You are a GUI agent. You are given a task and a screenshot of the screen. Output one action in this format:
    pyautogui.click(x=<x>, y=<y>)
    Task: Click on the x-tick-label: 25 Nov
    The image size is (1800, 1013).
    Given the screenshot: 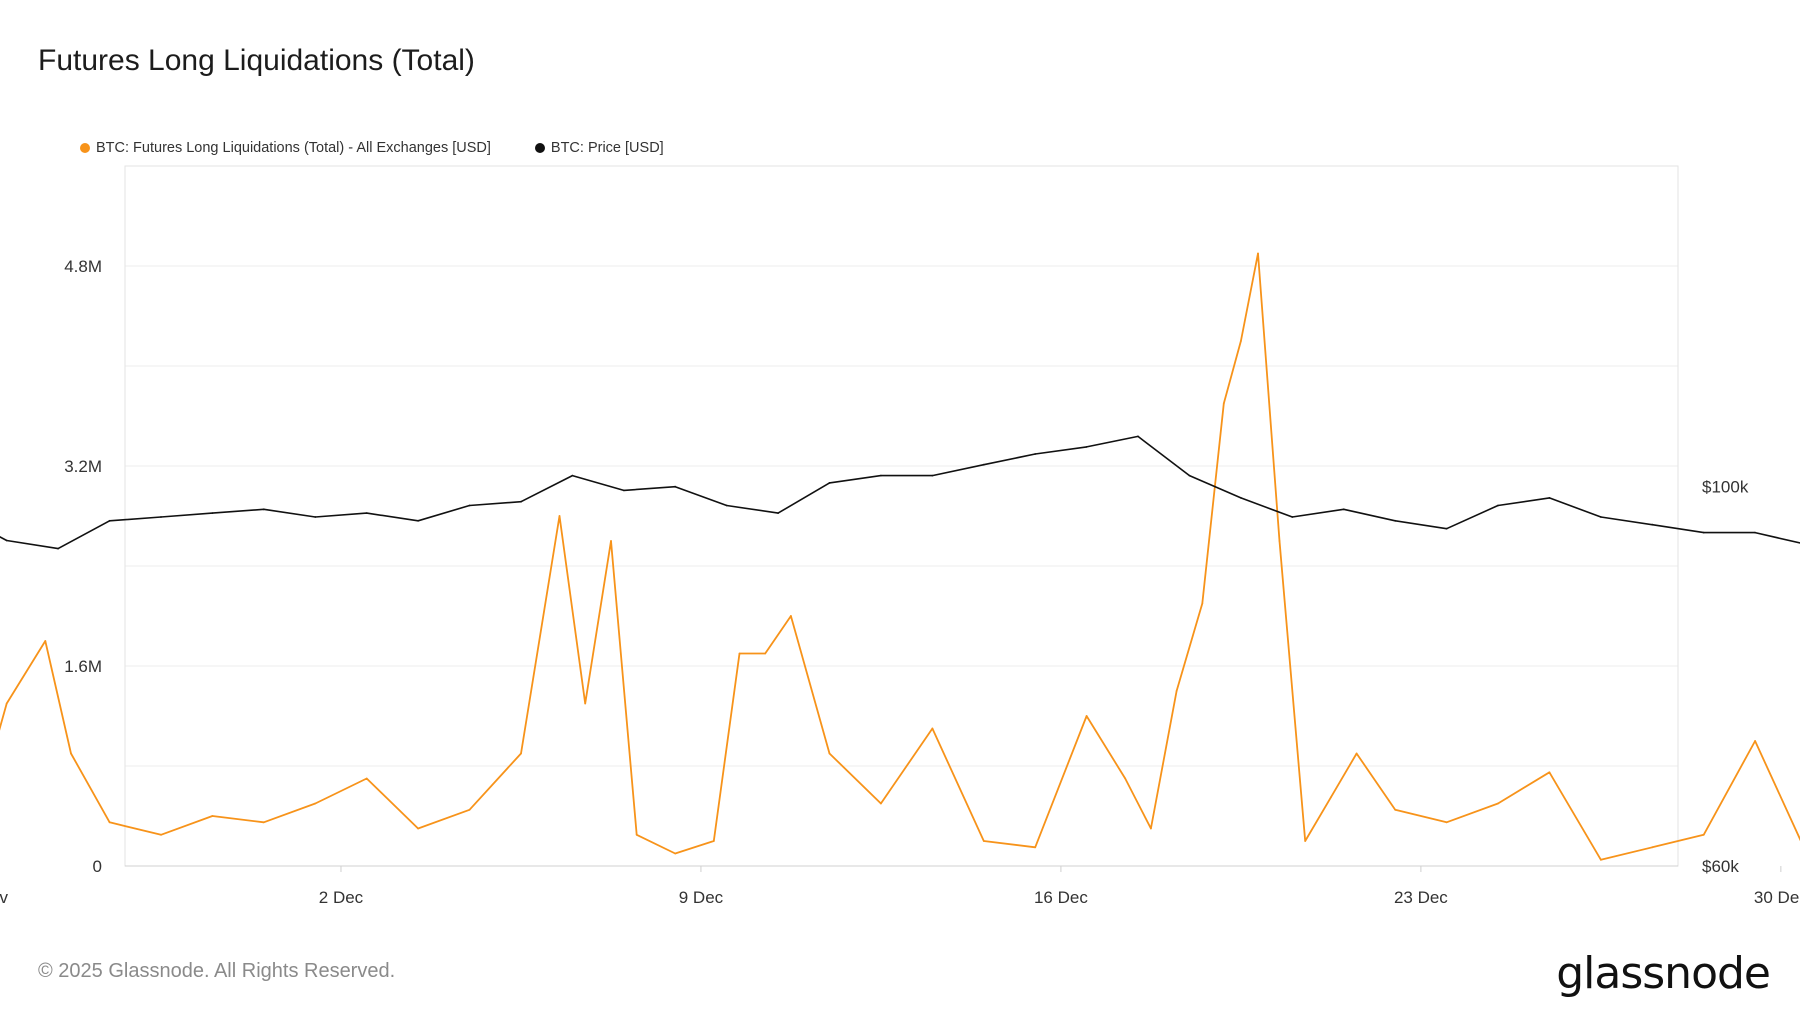 What is the action you would take?
    pyautogui.click(x=4, y=897)
    